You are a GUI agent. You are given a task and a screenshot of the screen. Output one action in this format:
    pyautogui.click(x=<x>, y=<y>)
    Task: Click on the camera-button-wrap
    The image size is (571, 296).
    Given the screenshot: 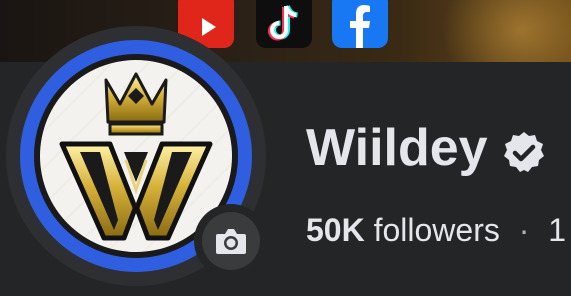 What is the action you would take?
    pyautogui.click(x=231, y=241)
    